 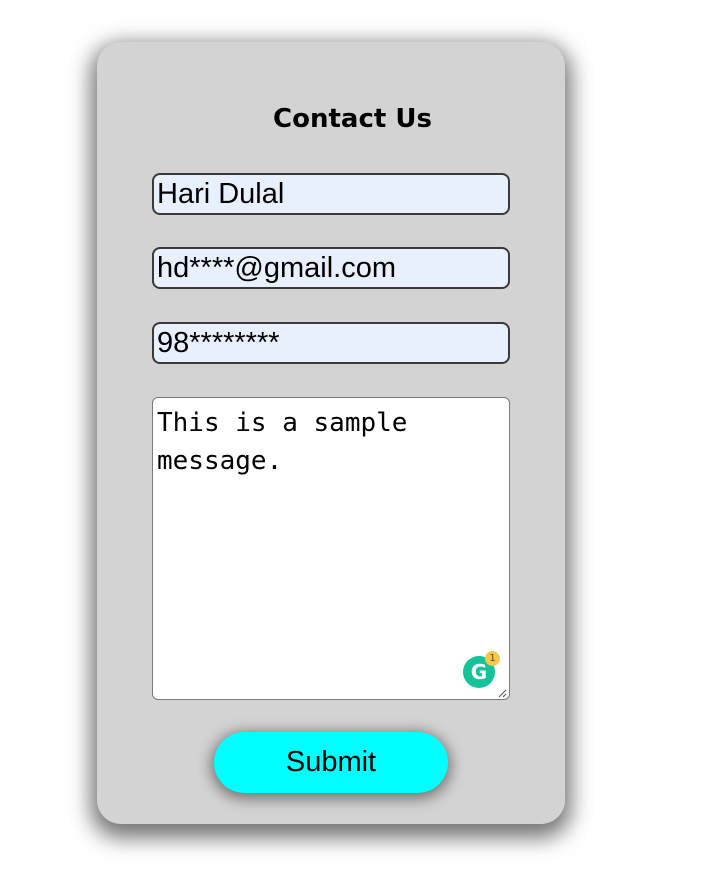 I want to click on message-text: This is a sample message., so click(x=290, y=442).